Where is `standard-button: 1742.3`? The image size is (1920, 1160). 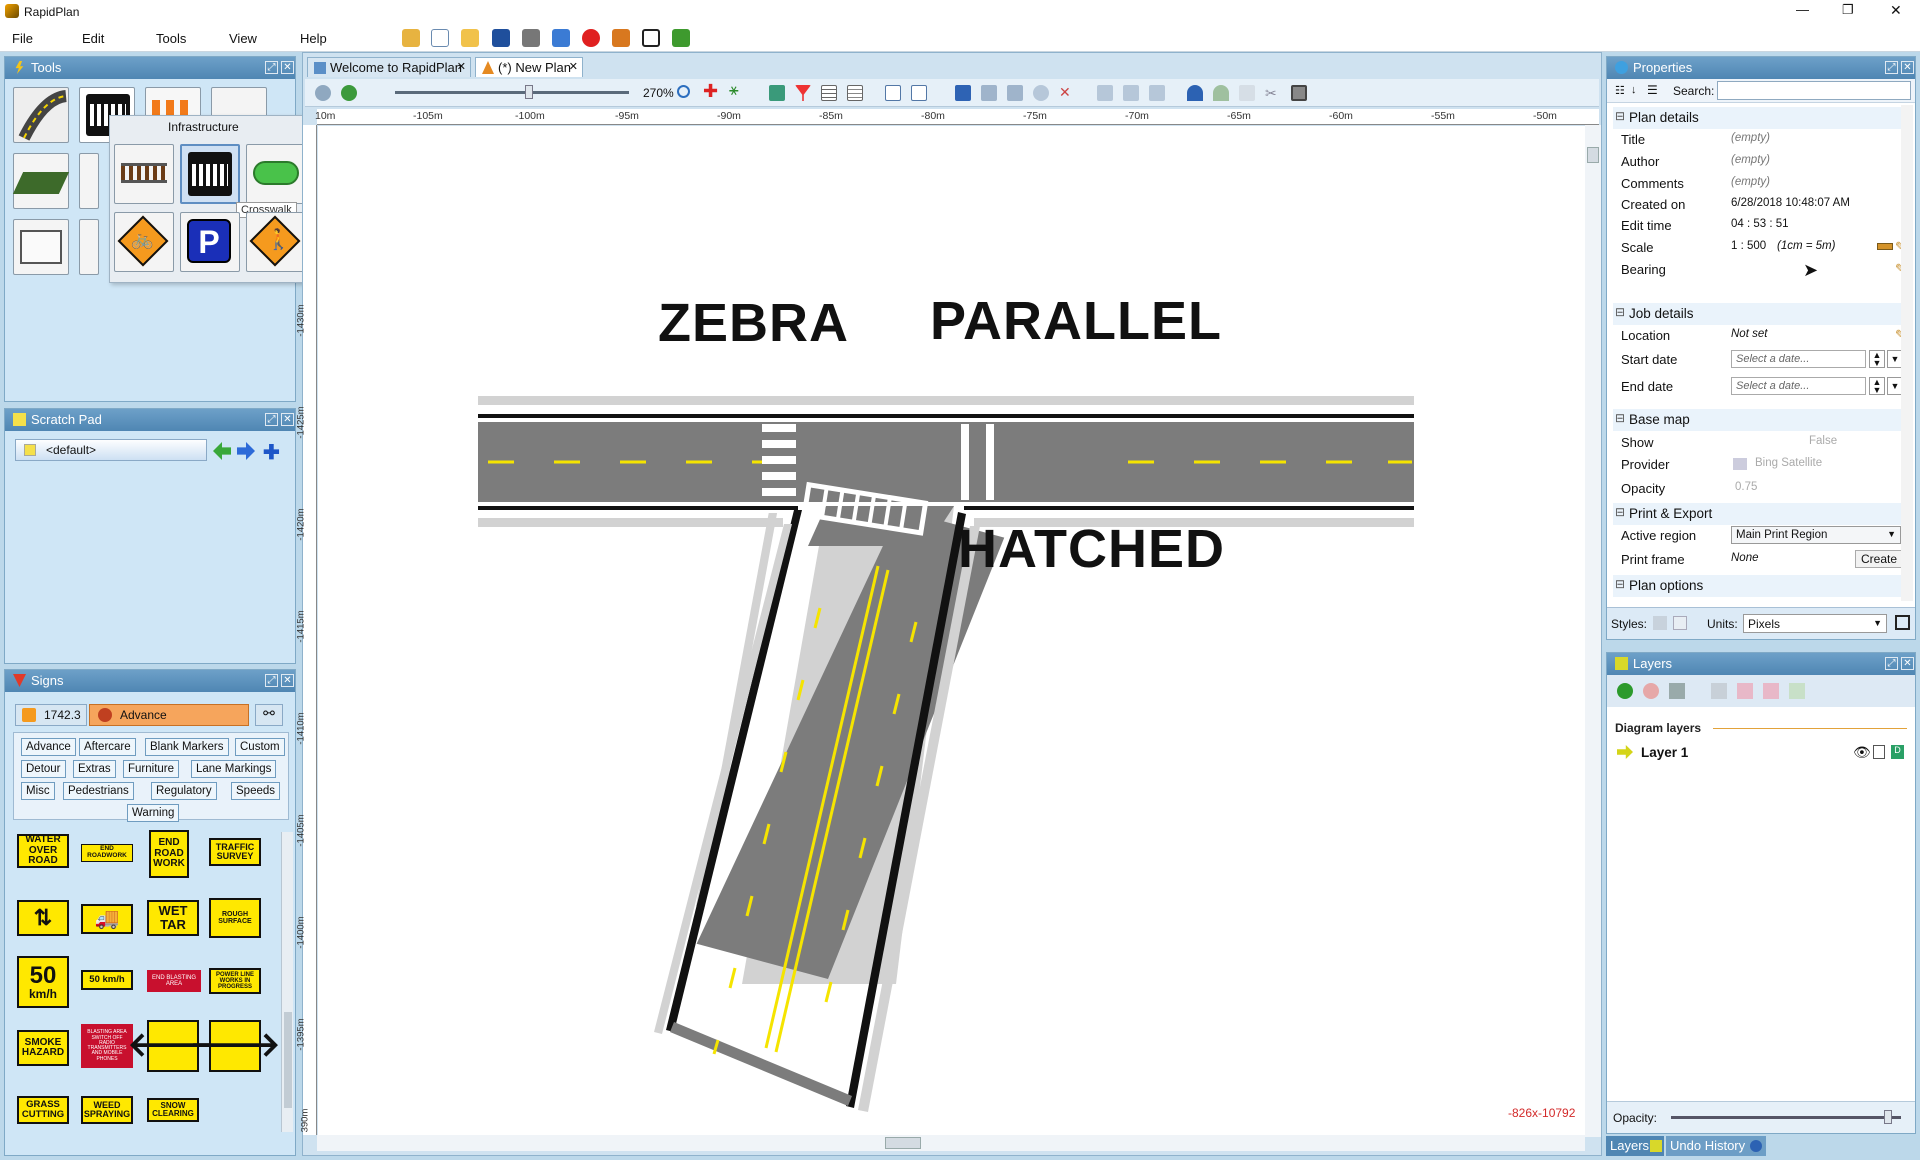
standard-button: 1742.3 is located at coordinates (51, 715).